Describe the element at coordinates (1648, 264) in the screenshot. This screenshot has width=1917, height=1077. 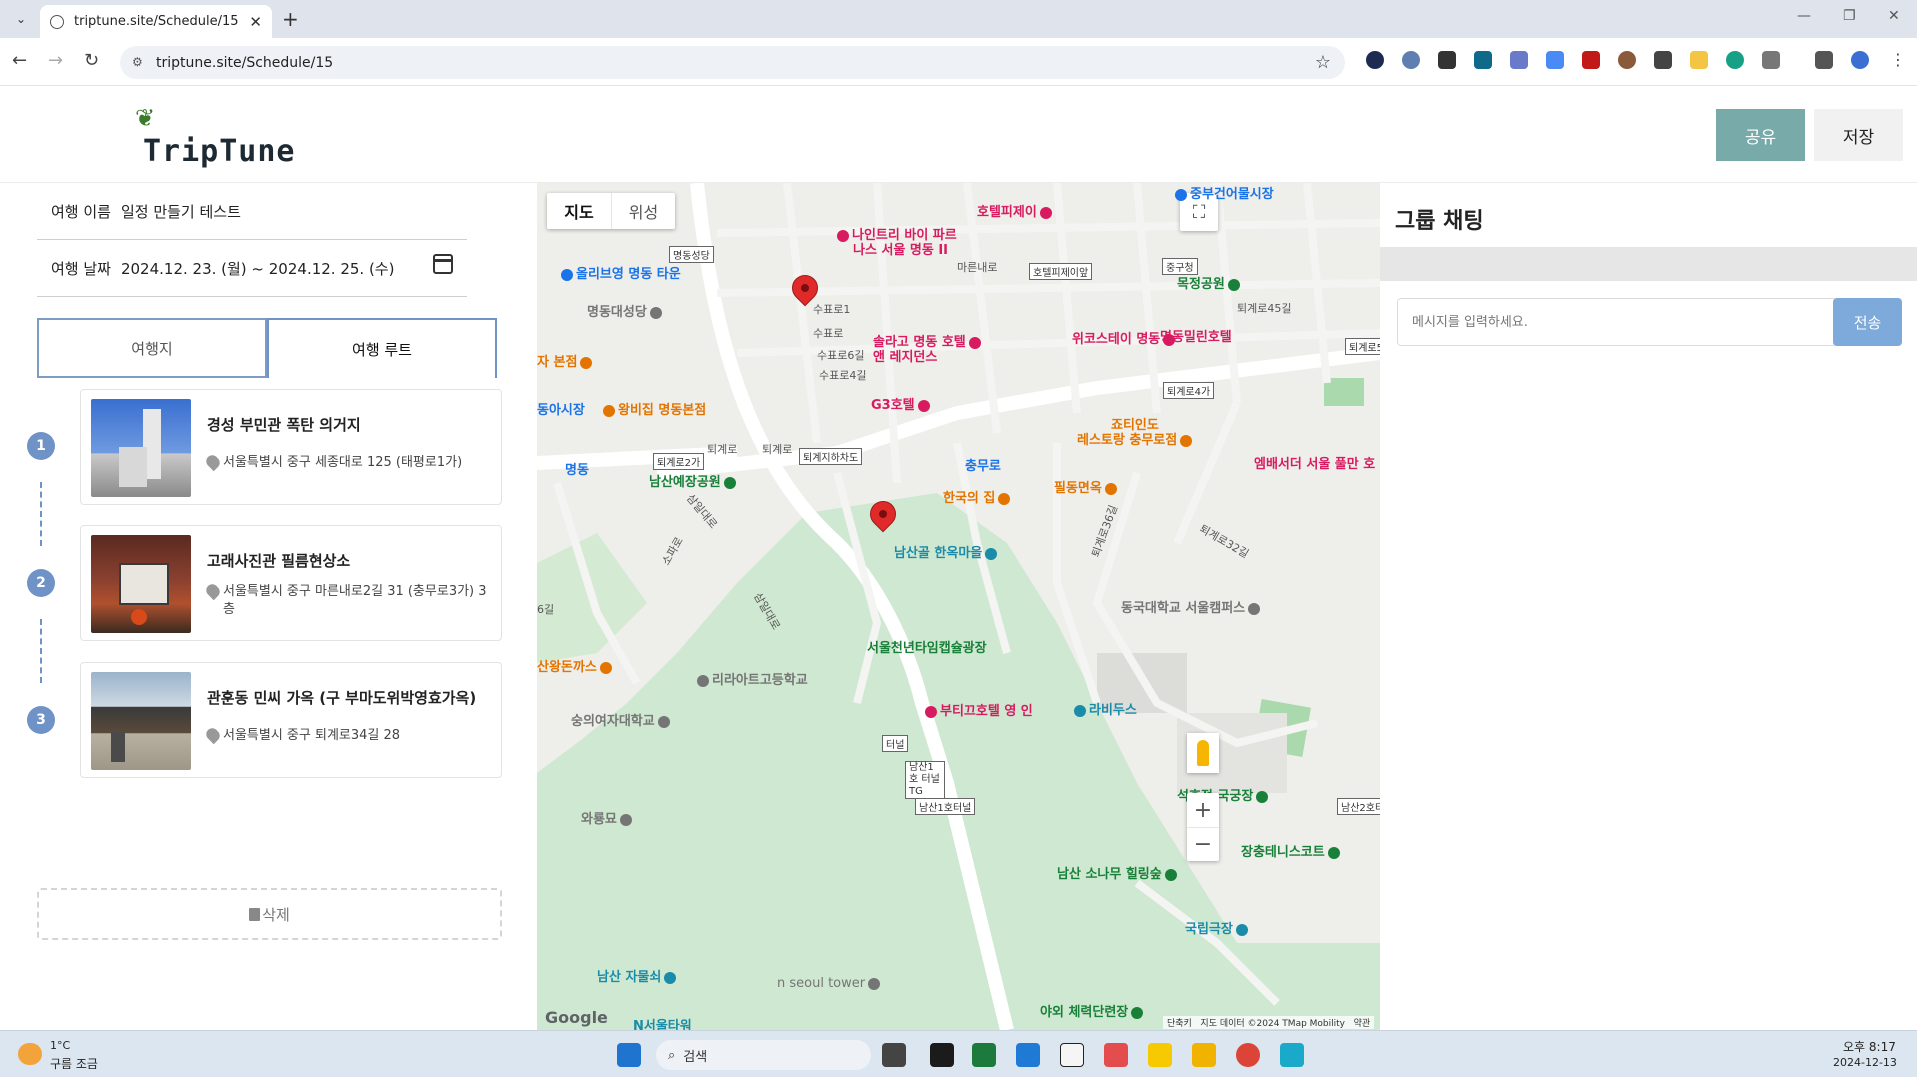
I see `chat-messages-area` at that location.